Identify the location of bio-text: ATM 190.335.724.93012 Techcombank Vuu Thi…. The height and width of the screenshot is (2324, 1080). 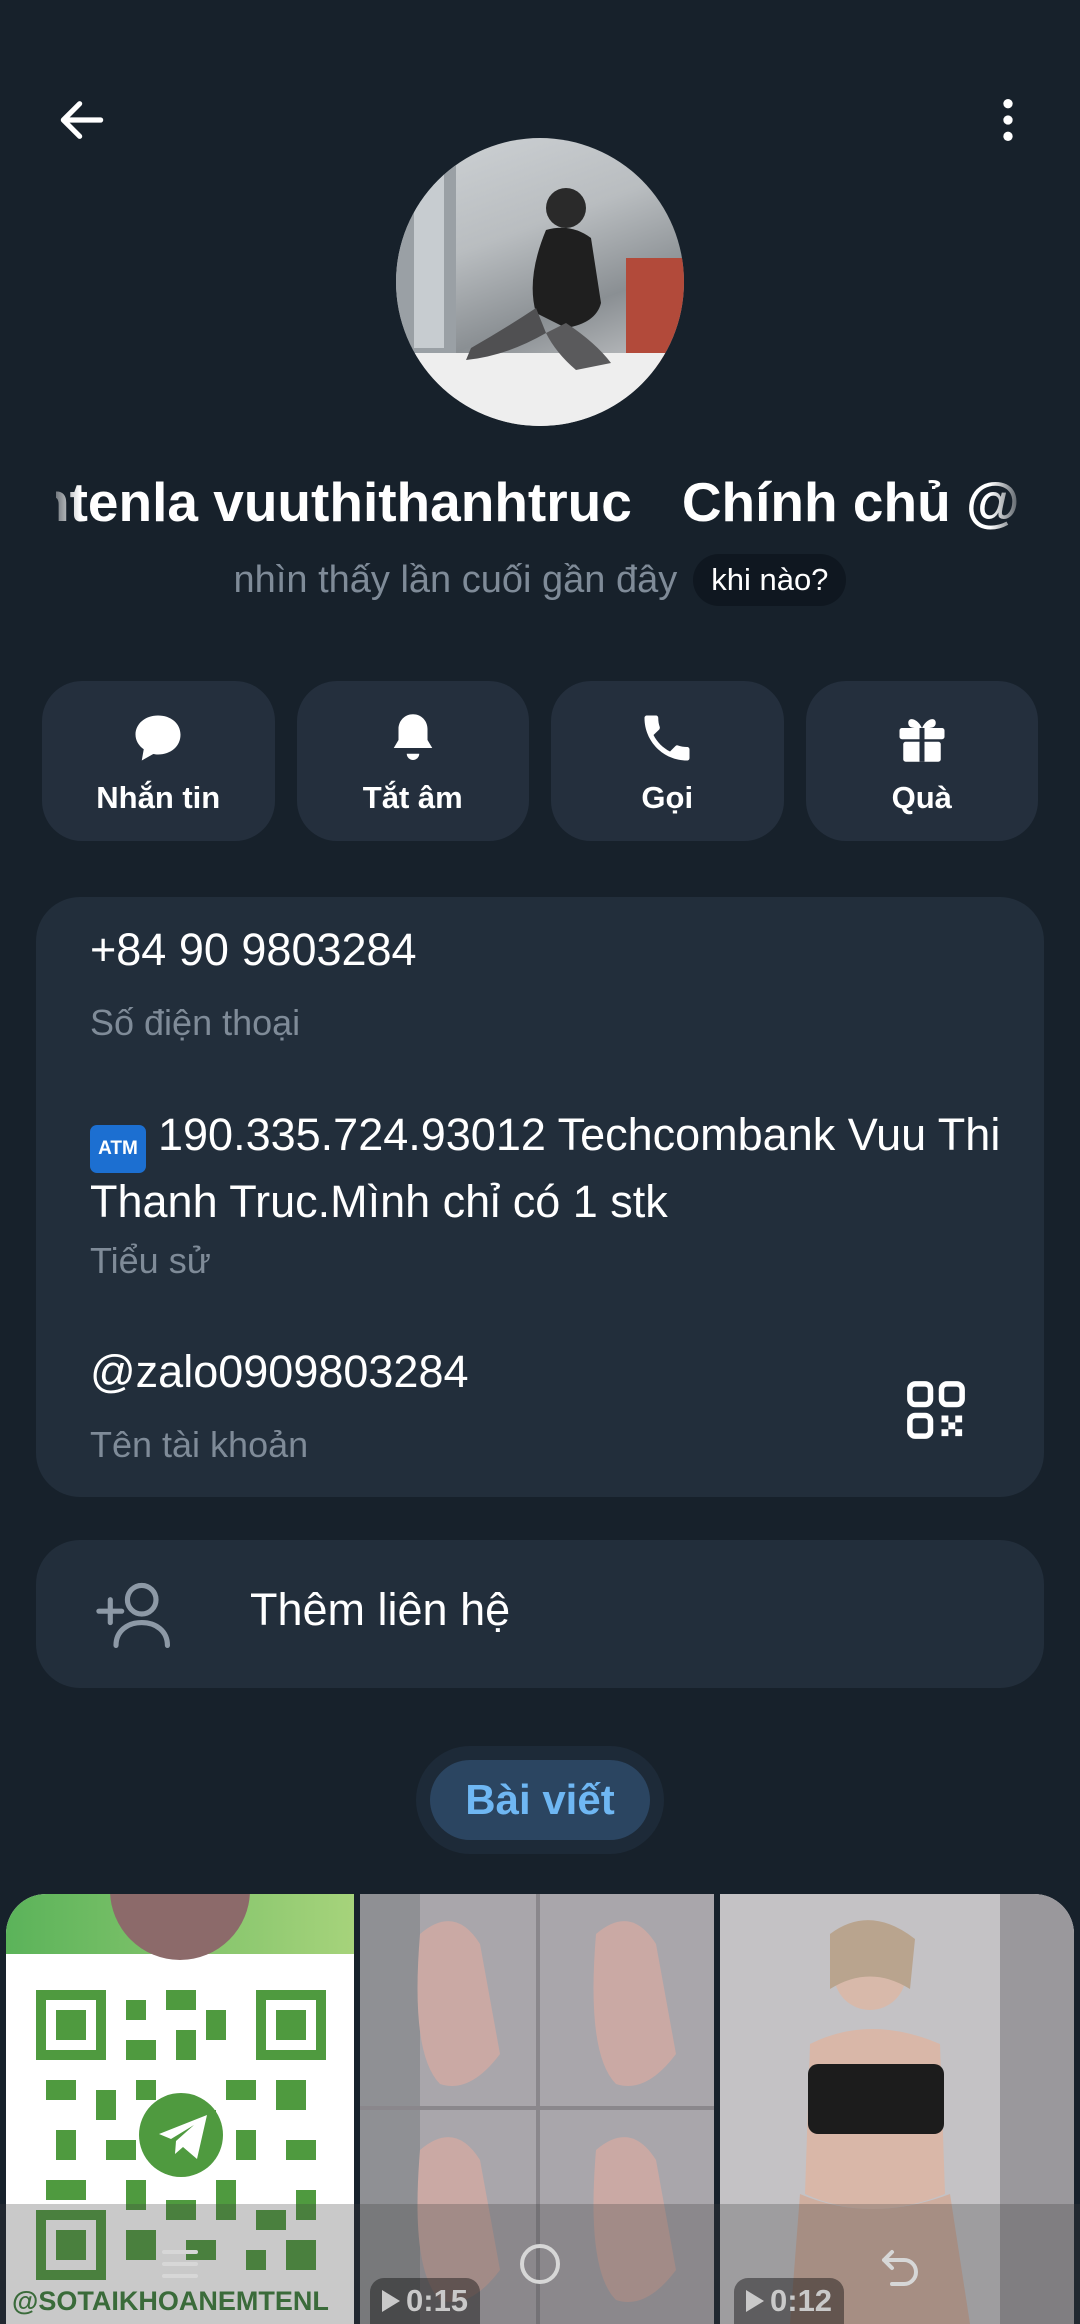
(550, 1168).